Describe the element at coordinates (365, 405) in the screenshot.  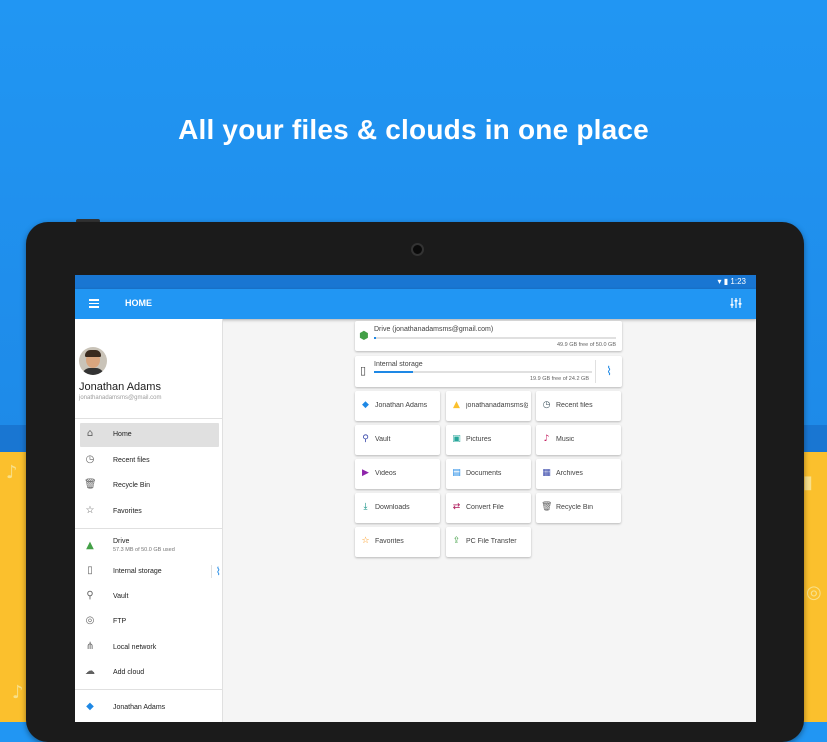
I see `tile-icon: ◆` at that location.